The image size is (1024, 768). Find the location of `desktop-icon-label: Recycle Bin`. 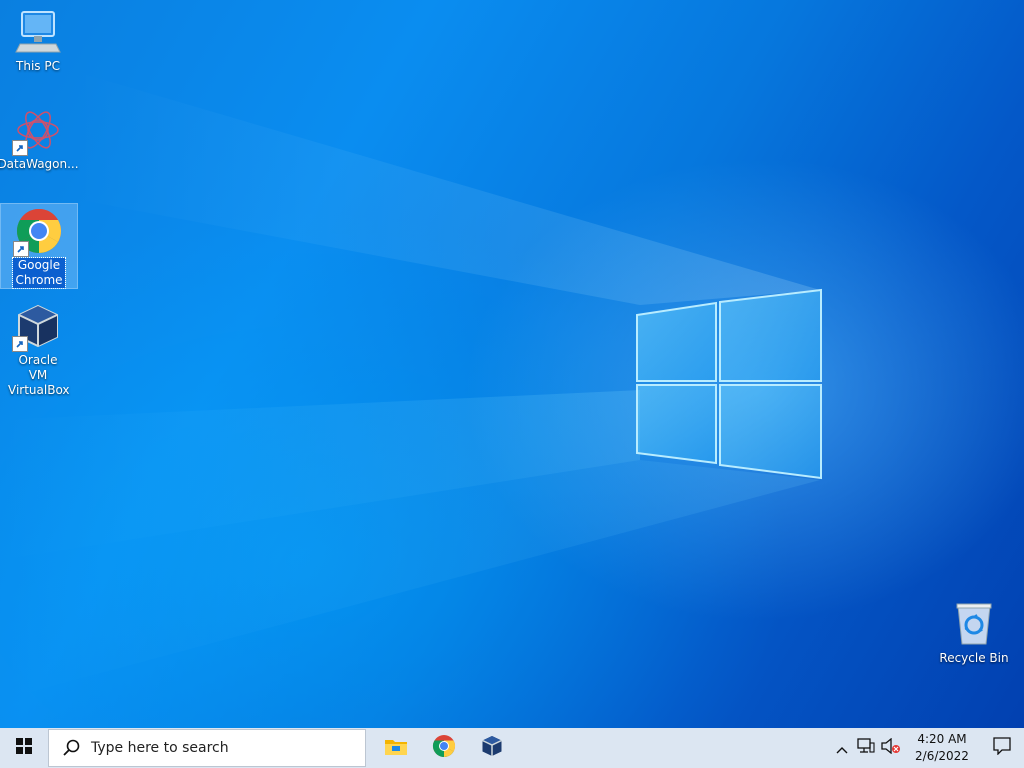

desktop-icon-label: Recycle Bin is located at coordinates (974, 658).